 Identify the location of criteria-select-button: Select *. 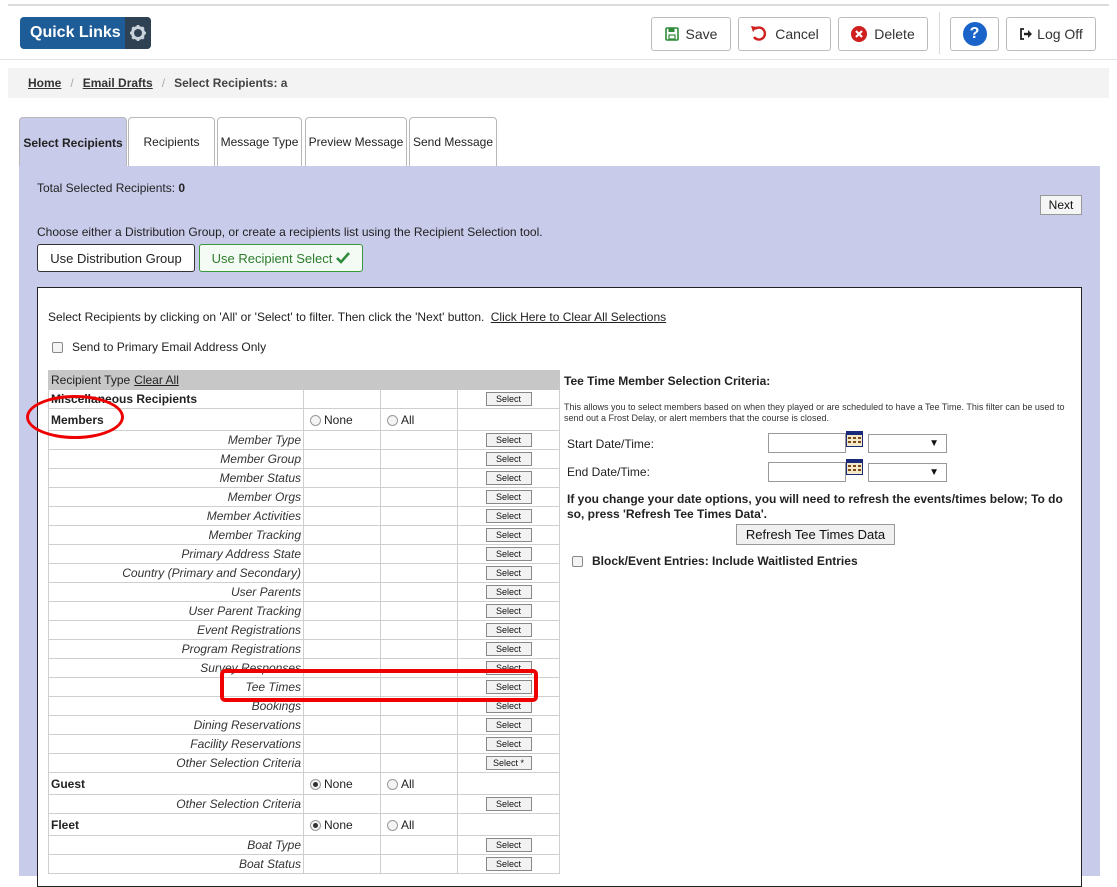
(508, 763).